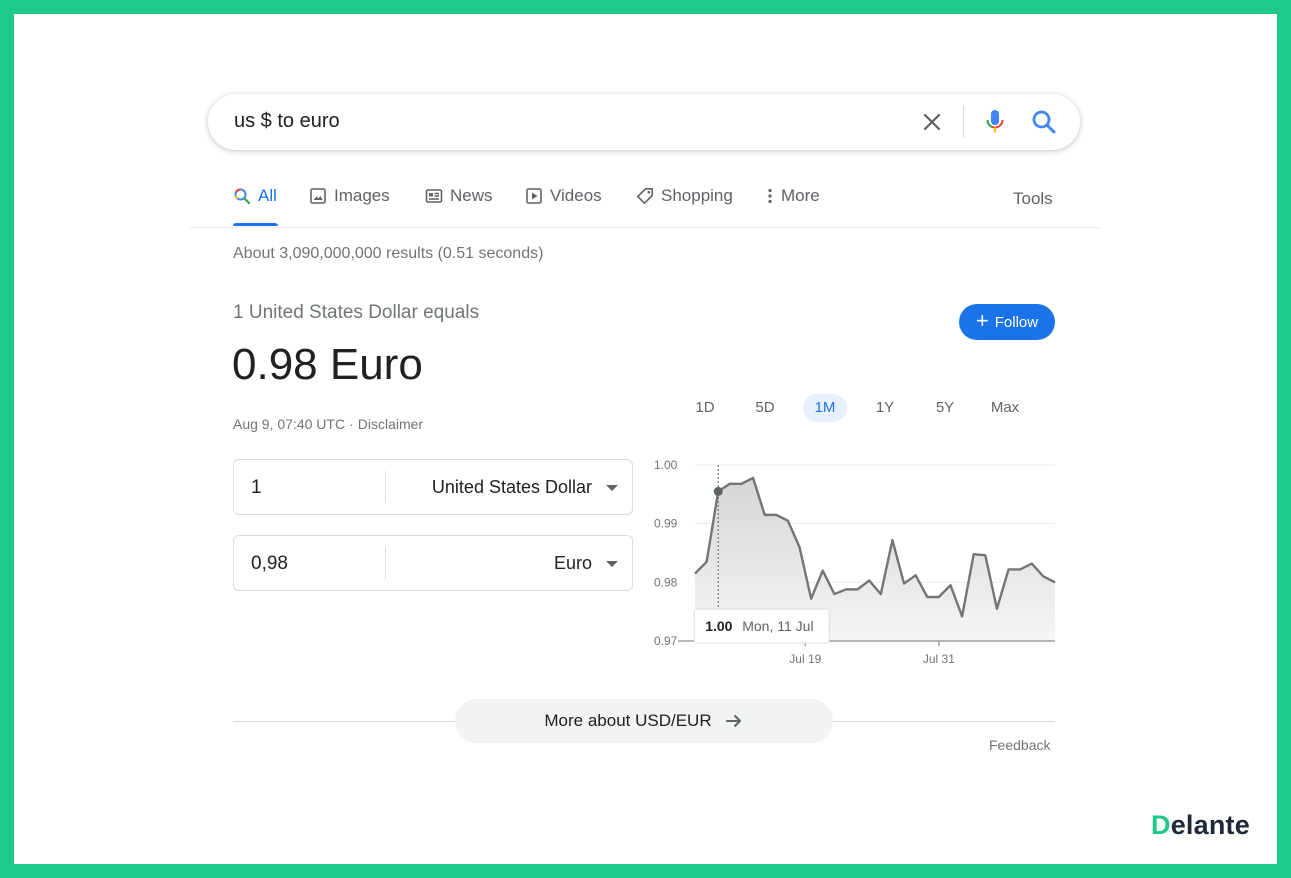  Describe the element at coordinates (825, 408) in the screenshot. I see `range-1m: 1M` at that location.